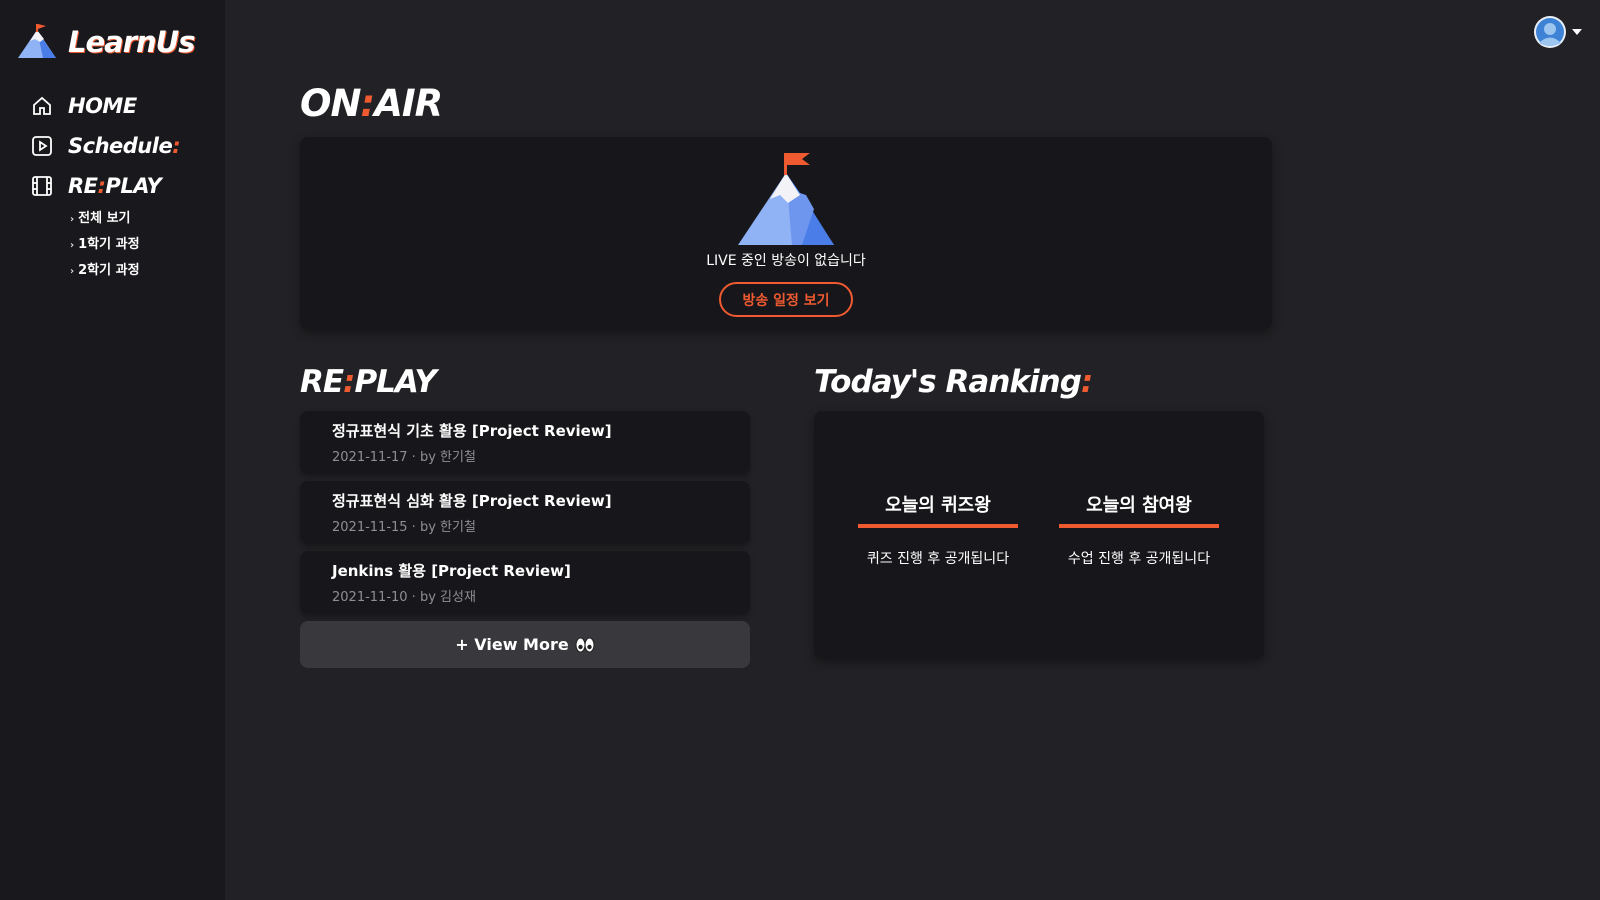  Describe the element at coordinates (1139, 509) in the screenshot. I see `participation-king-title: 오늘의 참여왕` at that location.